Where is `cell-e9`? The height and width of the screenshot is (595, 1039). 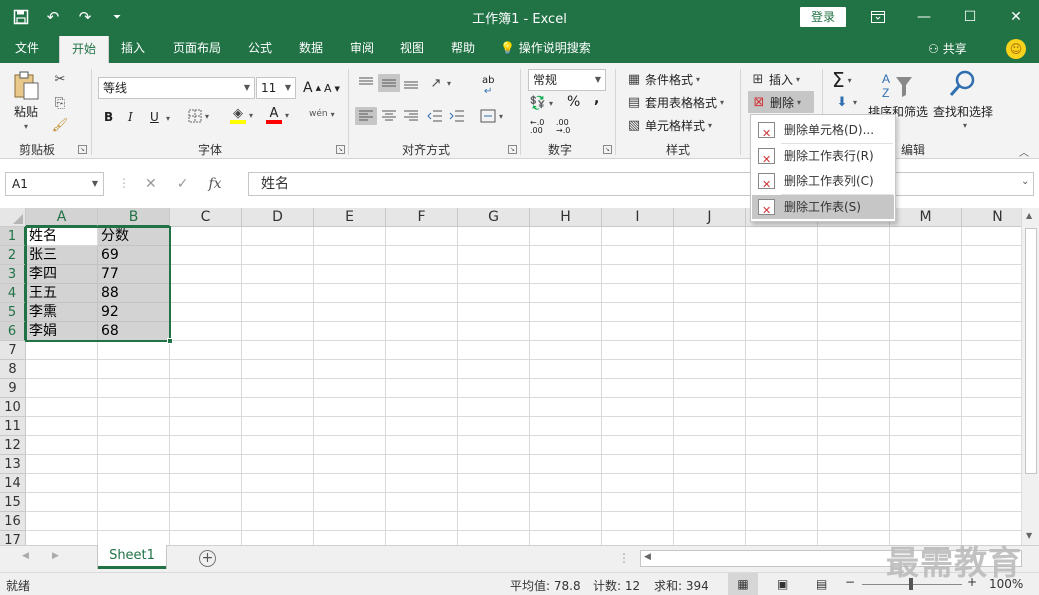
cell-e9 is located at coordinates (350, 388).